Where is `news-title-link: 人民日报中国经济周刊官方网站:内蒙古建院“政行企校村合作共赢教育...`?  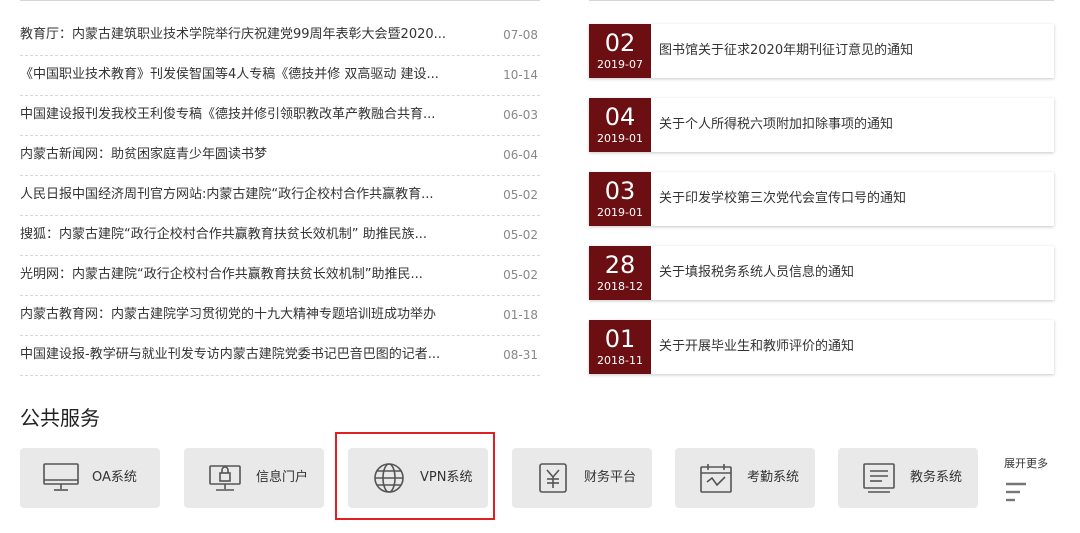 news-title-link: 人民日报中国经济周刊官方网站:内蒙古建院“政行企校村合作共赢教育... is located at coordinates (256, 195).